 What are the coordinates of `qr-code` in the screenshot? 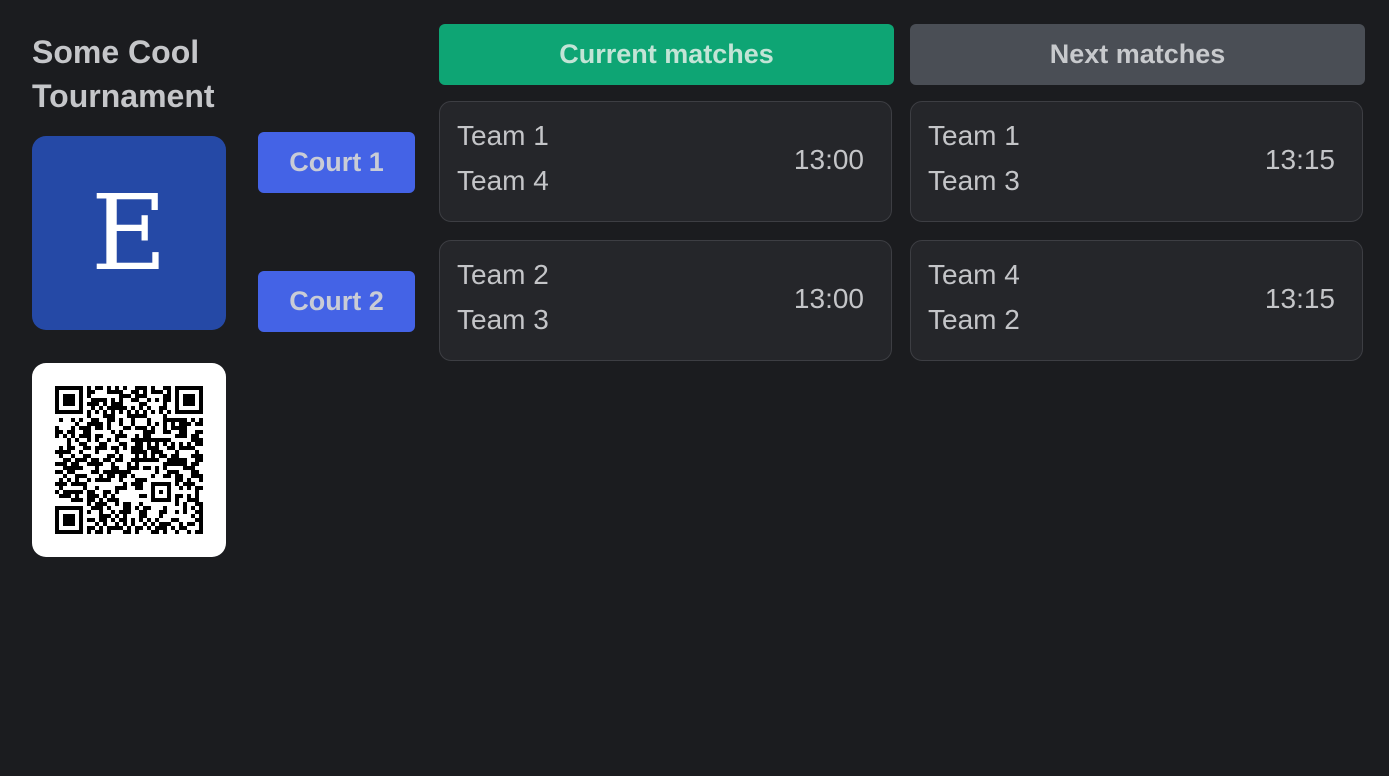 It's located at (129, 460).